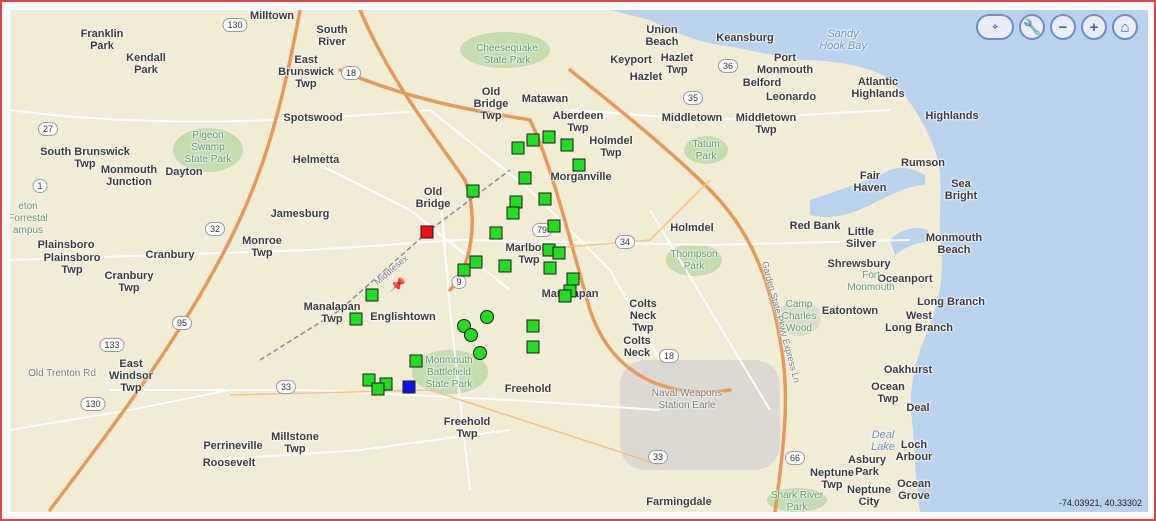 Image resolution: width=1156 pixels, height=521 pixels. What do you see at coordinates (449, 372) in the screenshot?
I see `park-label: Monmouth Battlefield State Park` at bounding box center [449, 372].